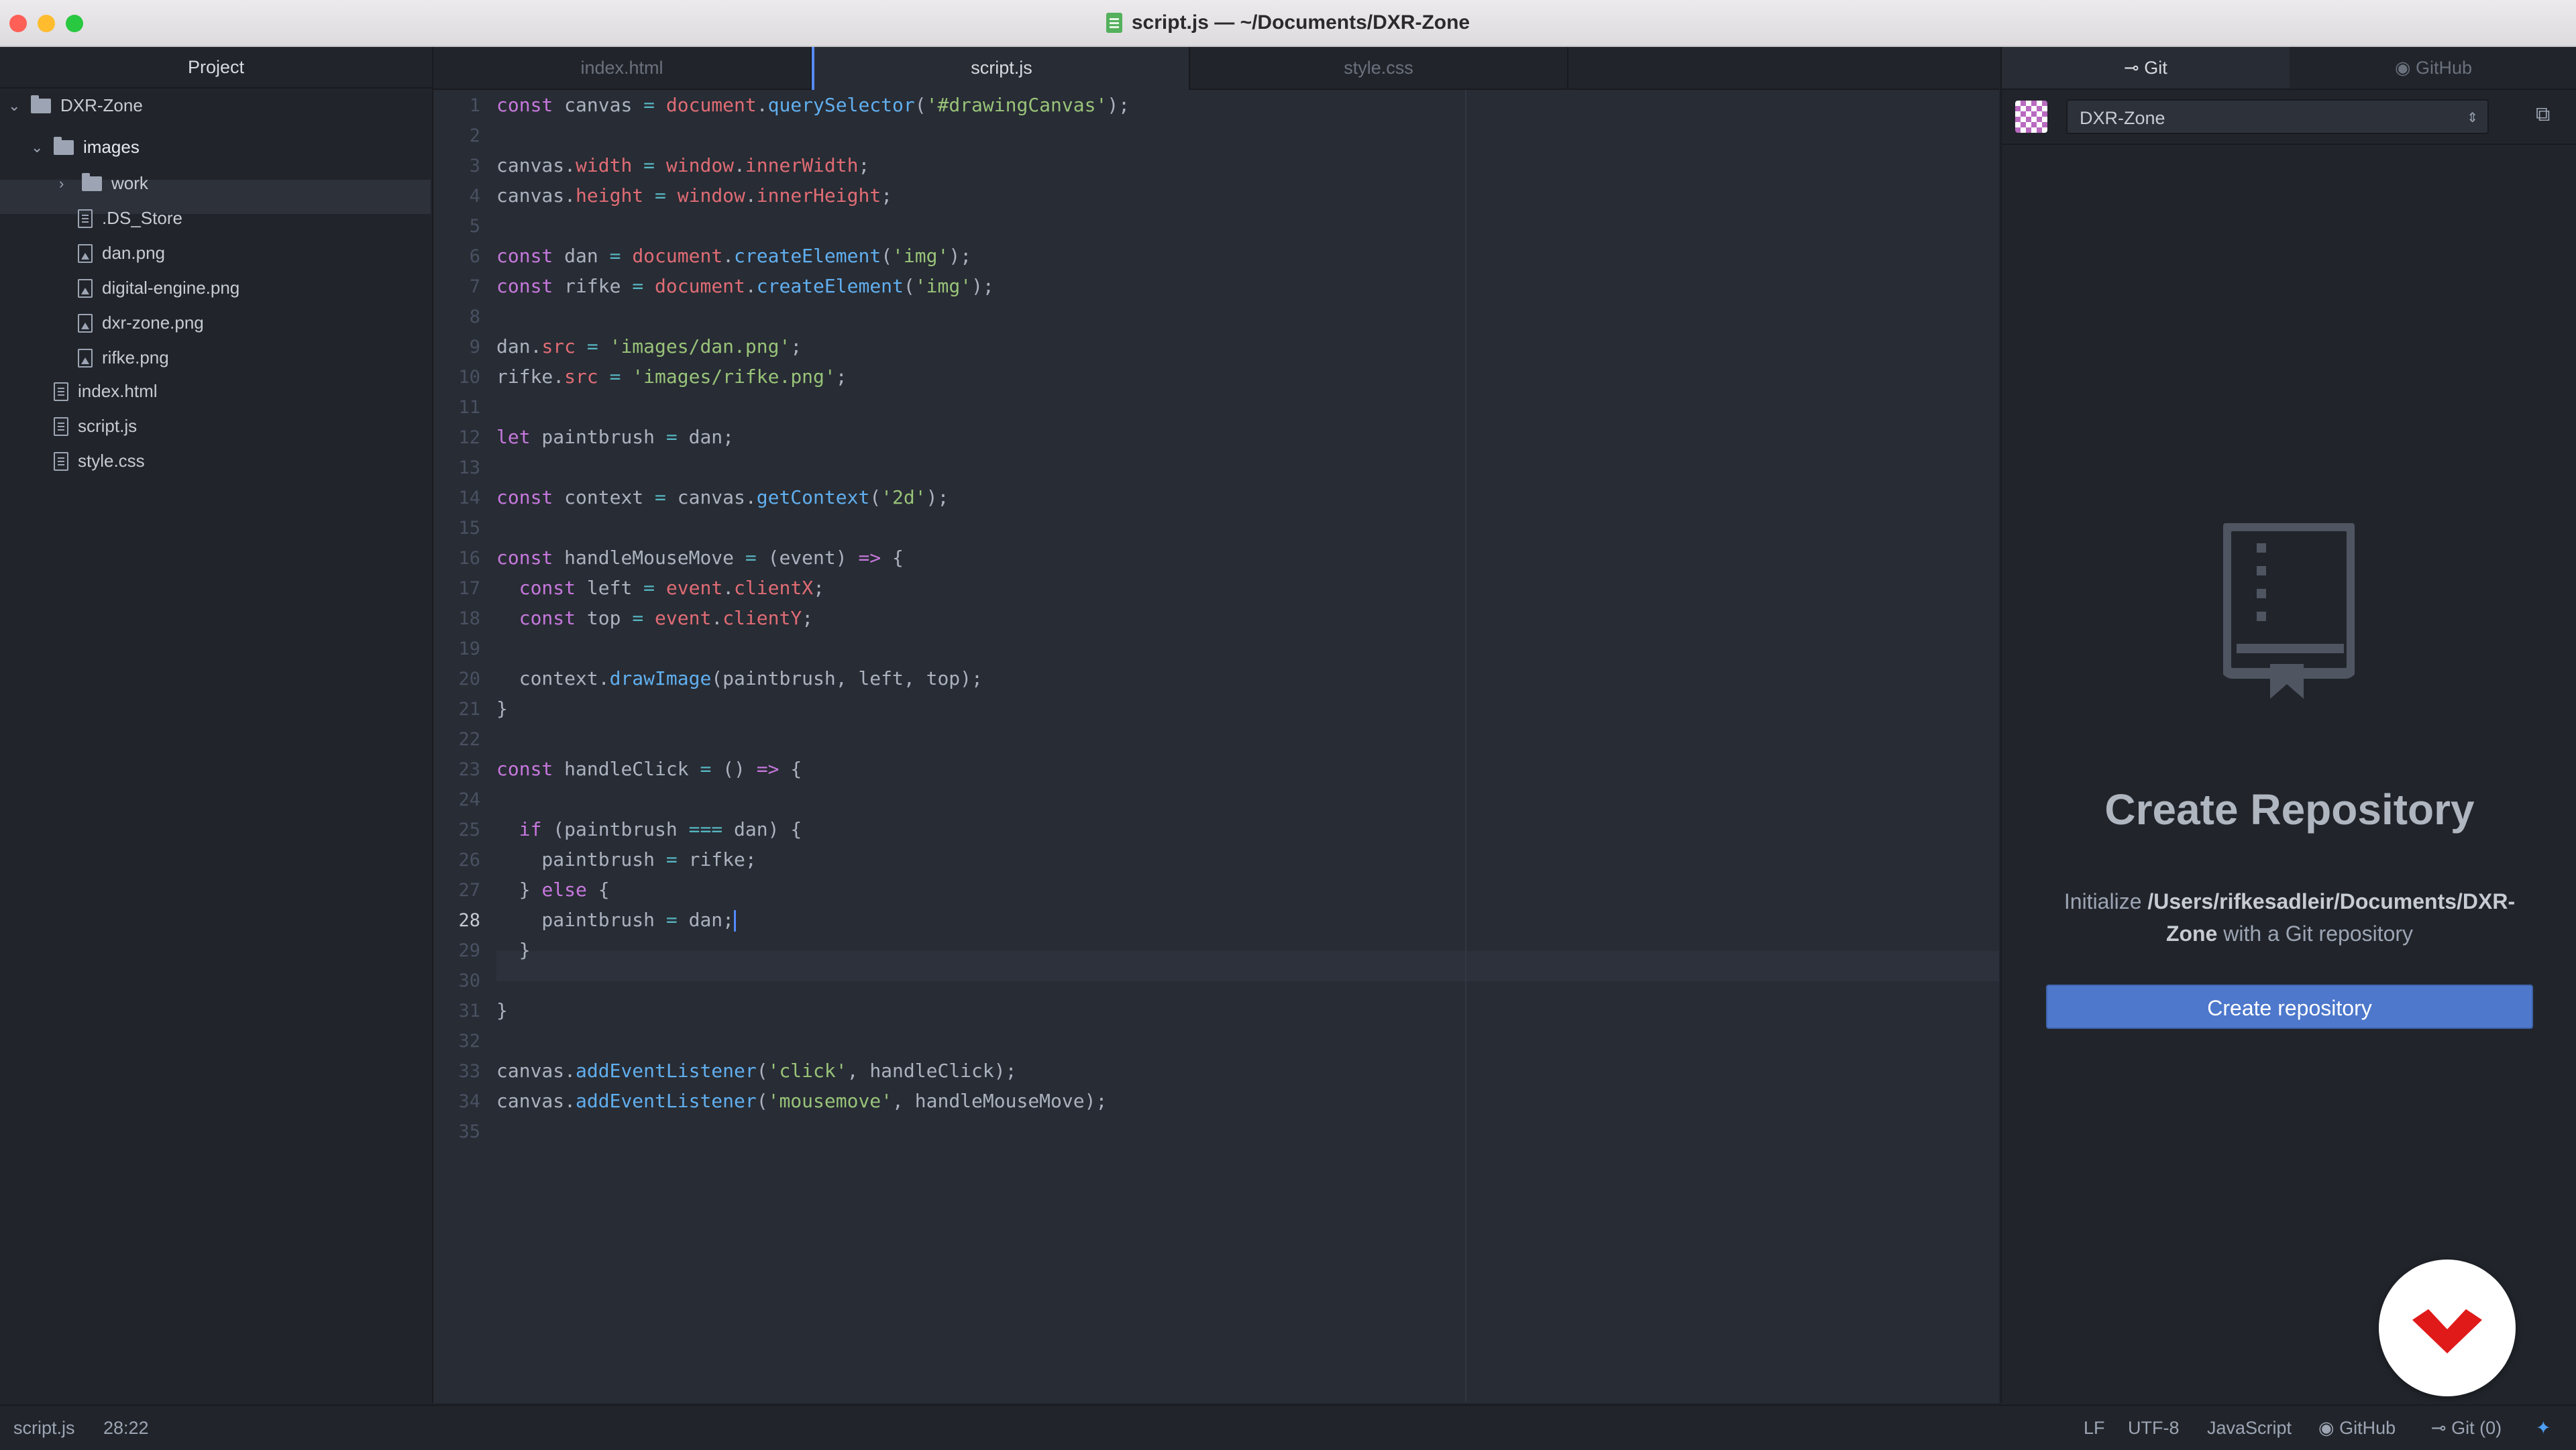 Image resolution: width=2576 pixels, height=1450 pixels. I want to click on line-number: 12, so click(469, 437).